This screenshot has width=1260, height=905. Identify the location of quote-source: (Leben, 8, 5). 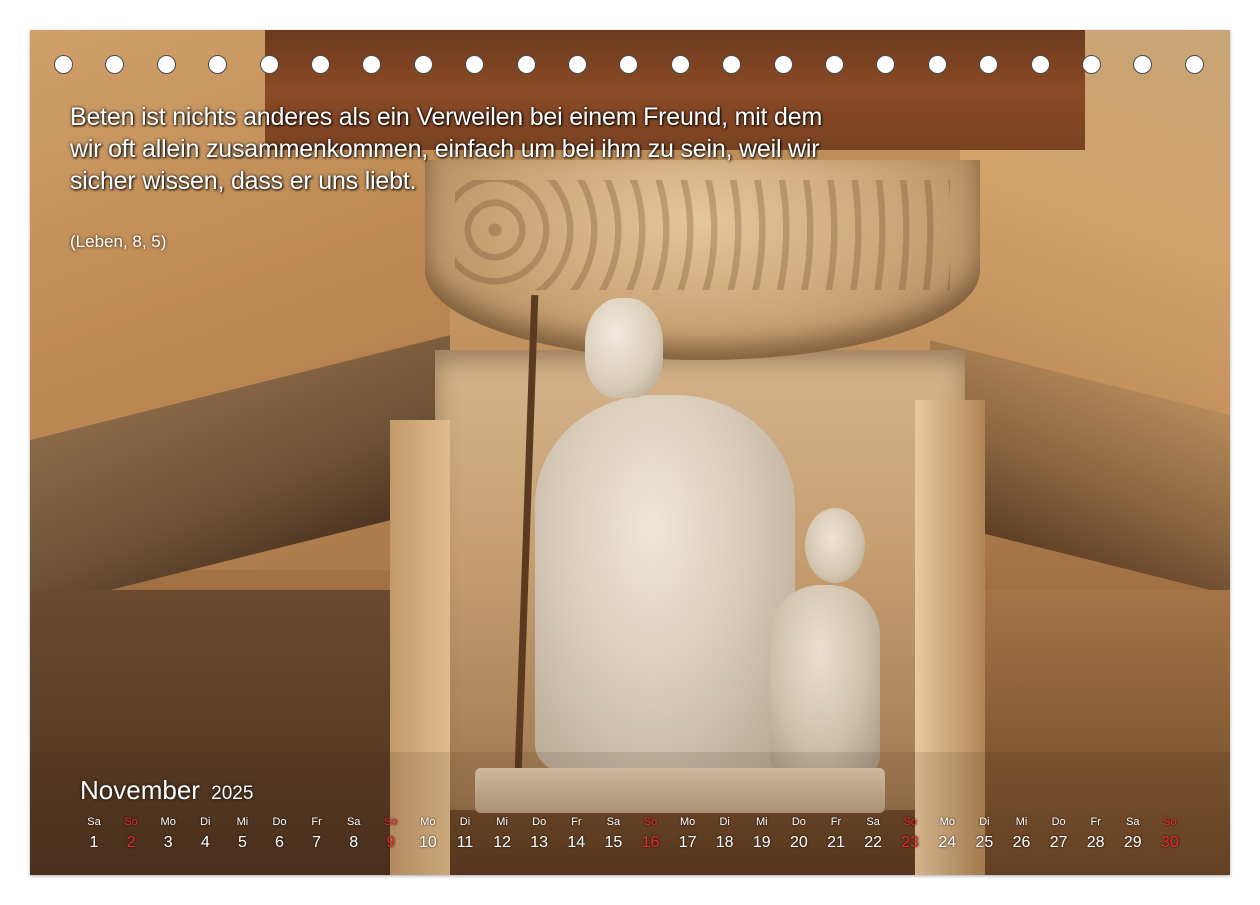
(118, 241).